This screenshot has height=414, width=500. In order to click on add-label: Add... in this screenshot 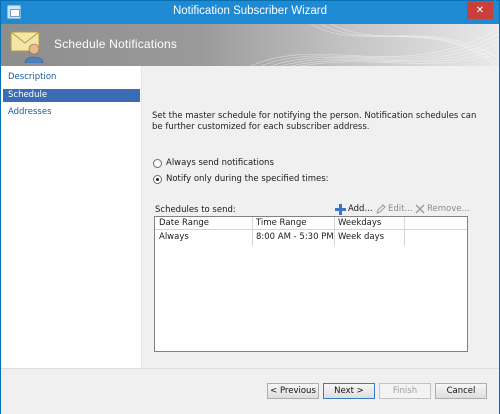, I will do `click(360, 209)`.